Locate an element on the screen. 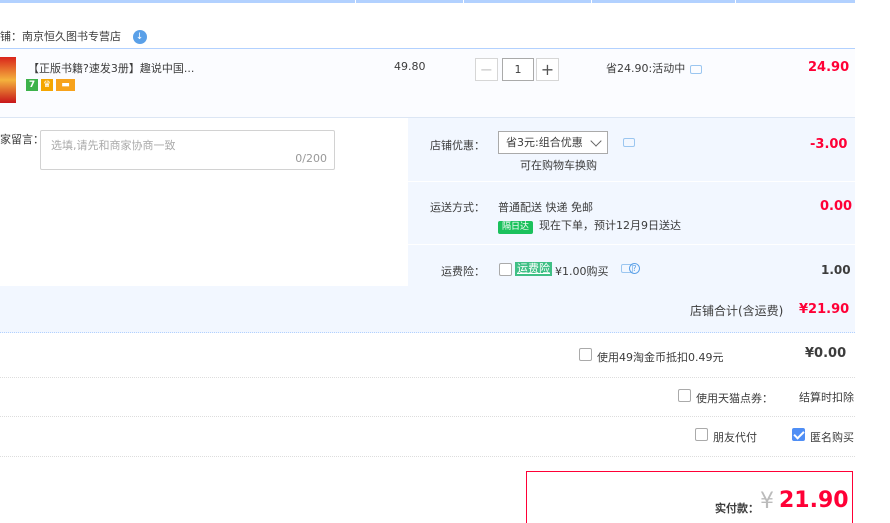 This screenshot has height=523, width=890. shop-prefix: 铺： is located at coordinates (11, 36).